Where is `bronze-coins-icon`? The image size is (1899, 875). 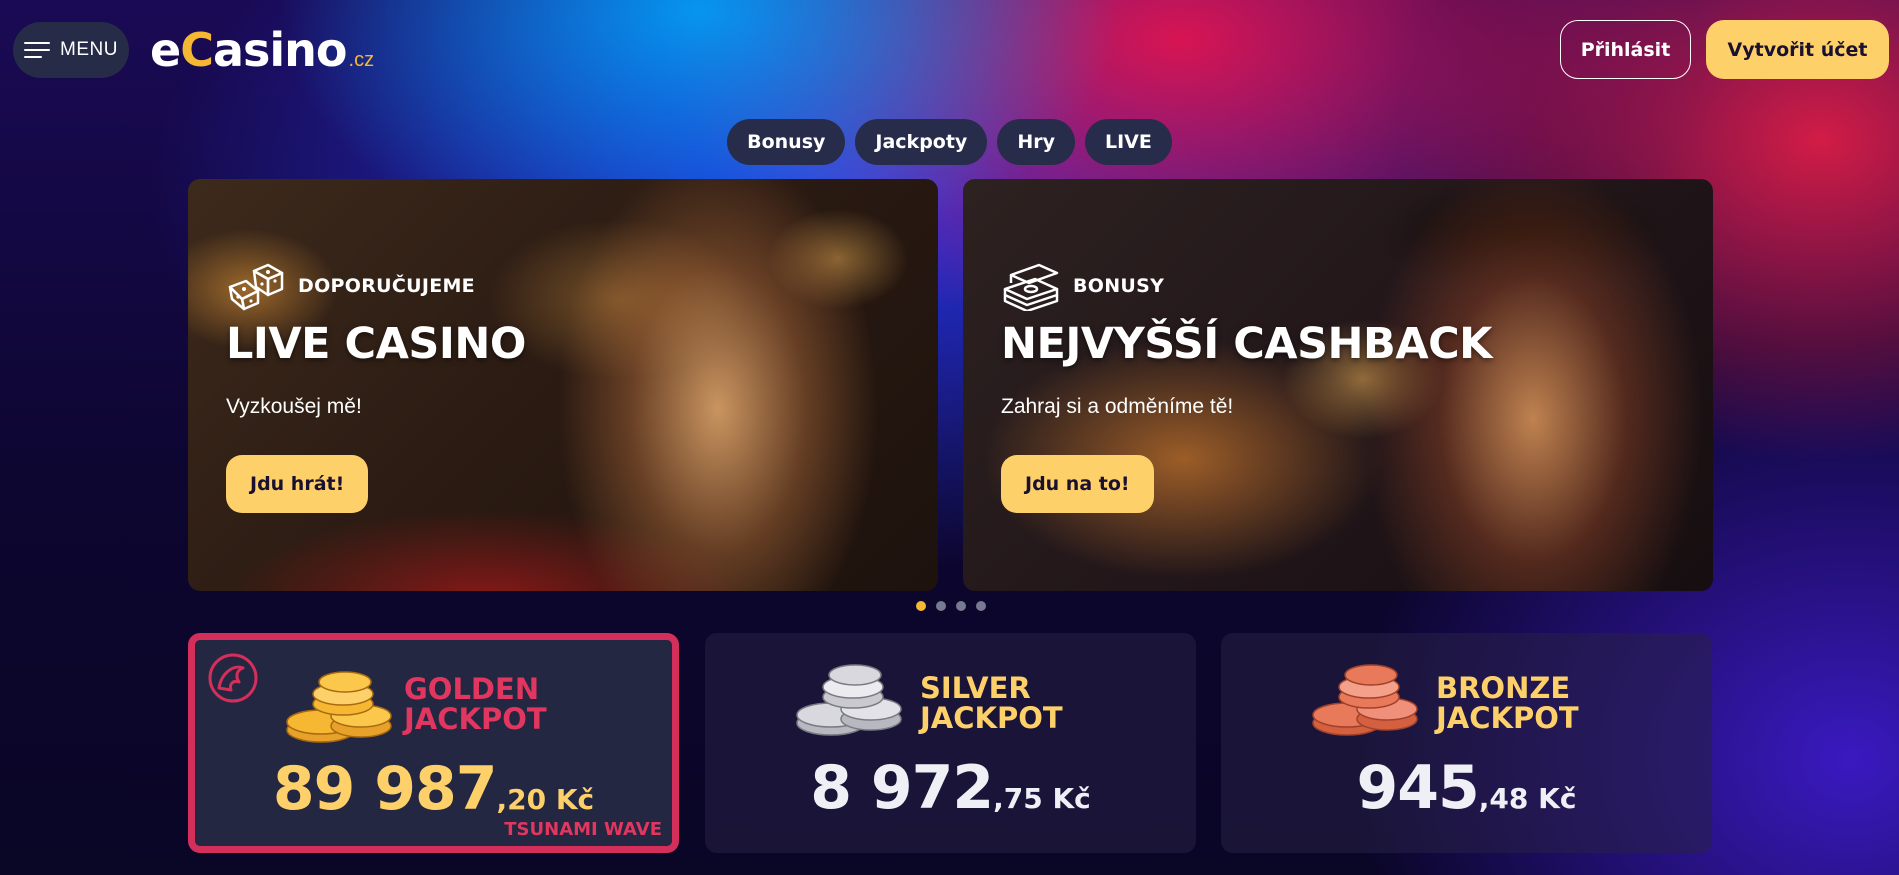
bronze-coins-icon is located at coordinates (1365, 700).